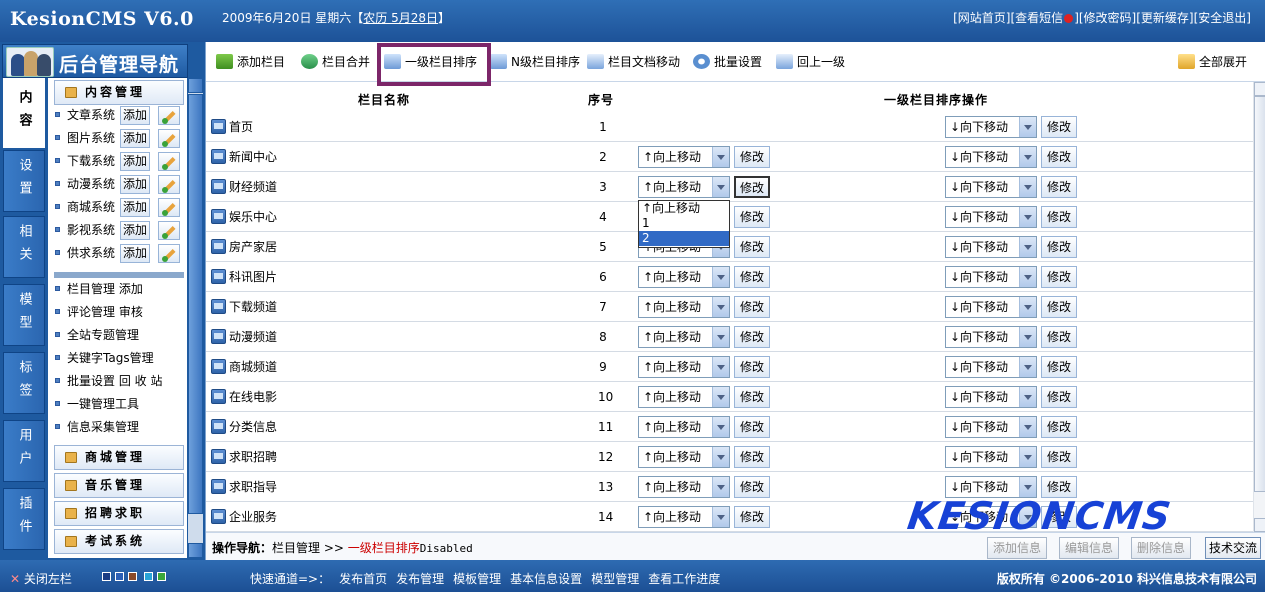  I want to click on link-channel-manage: 栏目管理 添加, so click(119, 290).